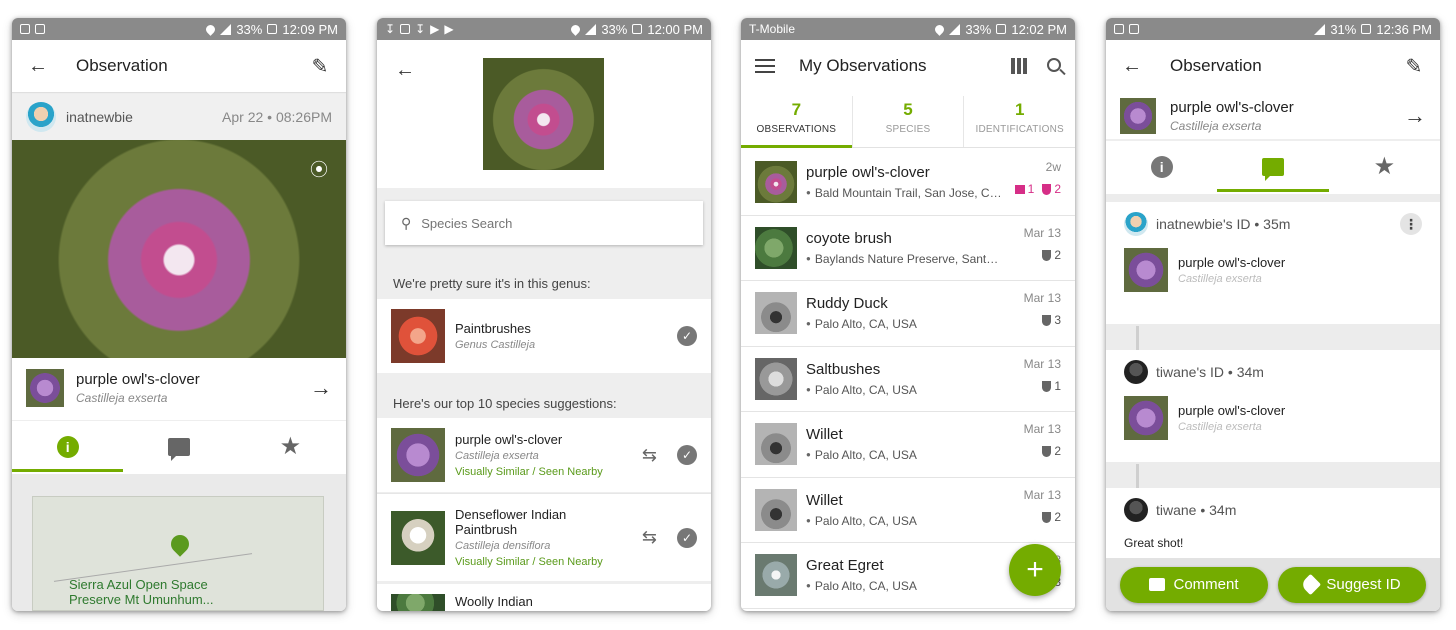  I want to click on list-item: Ruddy Duck Palo Alto, CA, USA Mar 13 3, so click(908, 314).